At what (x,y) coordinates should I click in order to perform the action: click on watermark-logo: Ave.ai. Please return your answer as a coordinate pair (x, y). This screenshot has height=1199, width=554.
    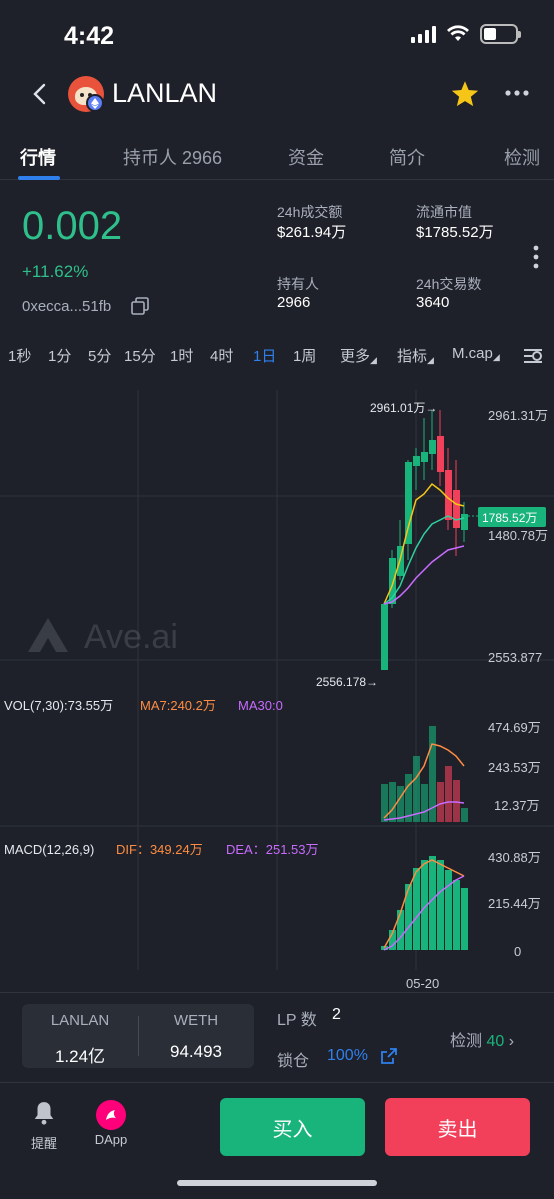
    Looking at the image, I should click on (103, 637).